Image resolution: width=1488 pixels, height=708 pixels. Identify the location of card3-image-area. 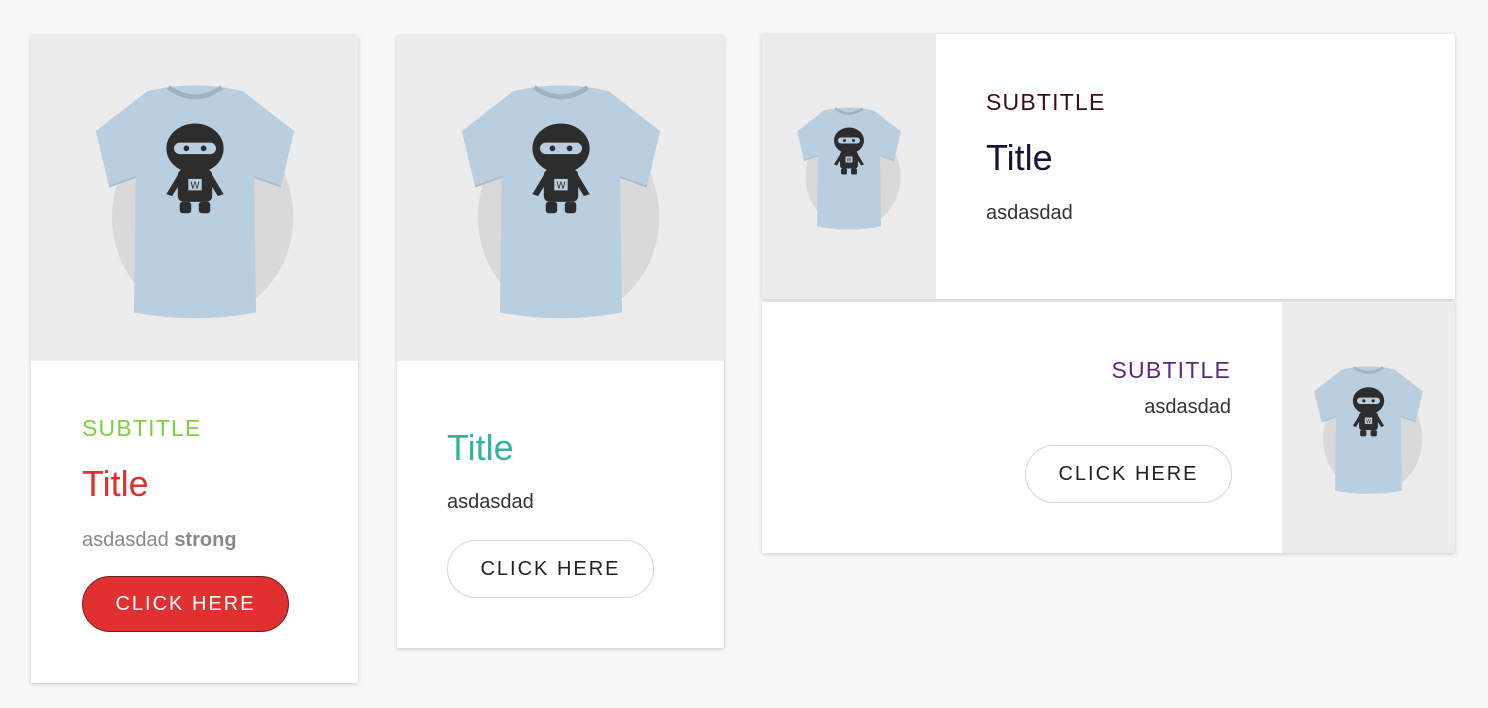
(849, 166).